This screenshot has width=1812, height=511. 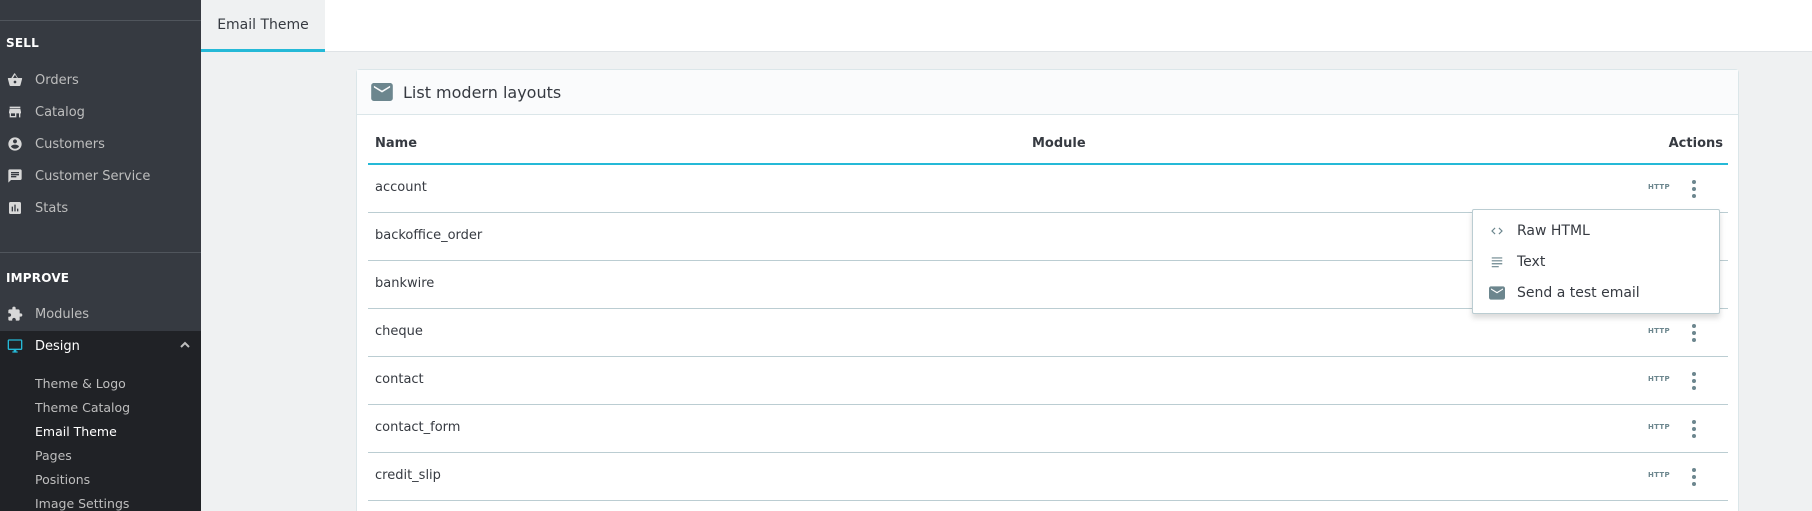 I want to click on sidebar-subitem-pages: Pages, so click(x=53, y=455).